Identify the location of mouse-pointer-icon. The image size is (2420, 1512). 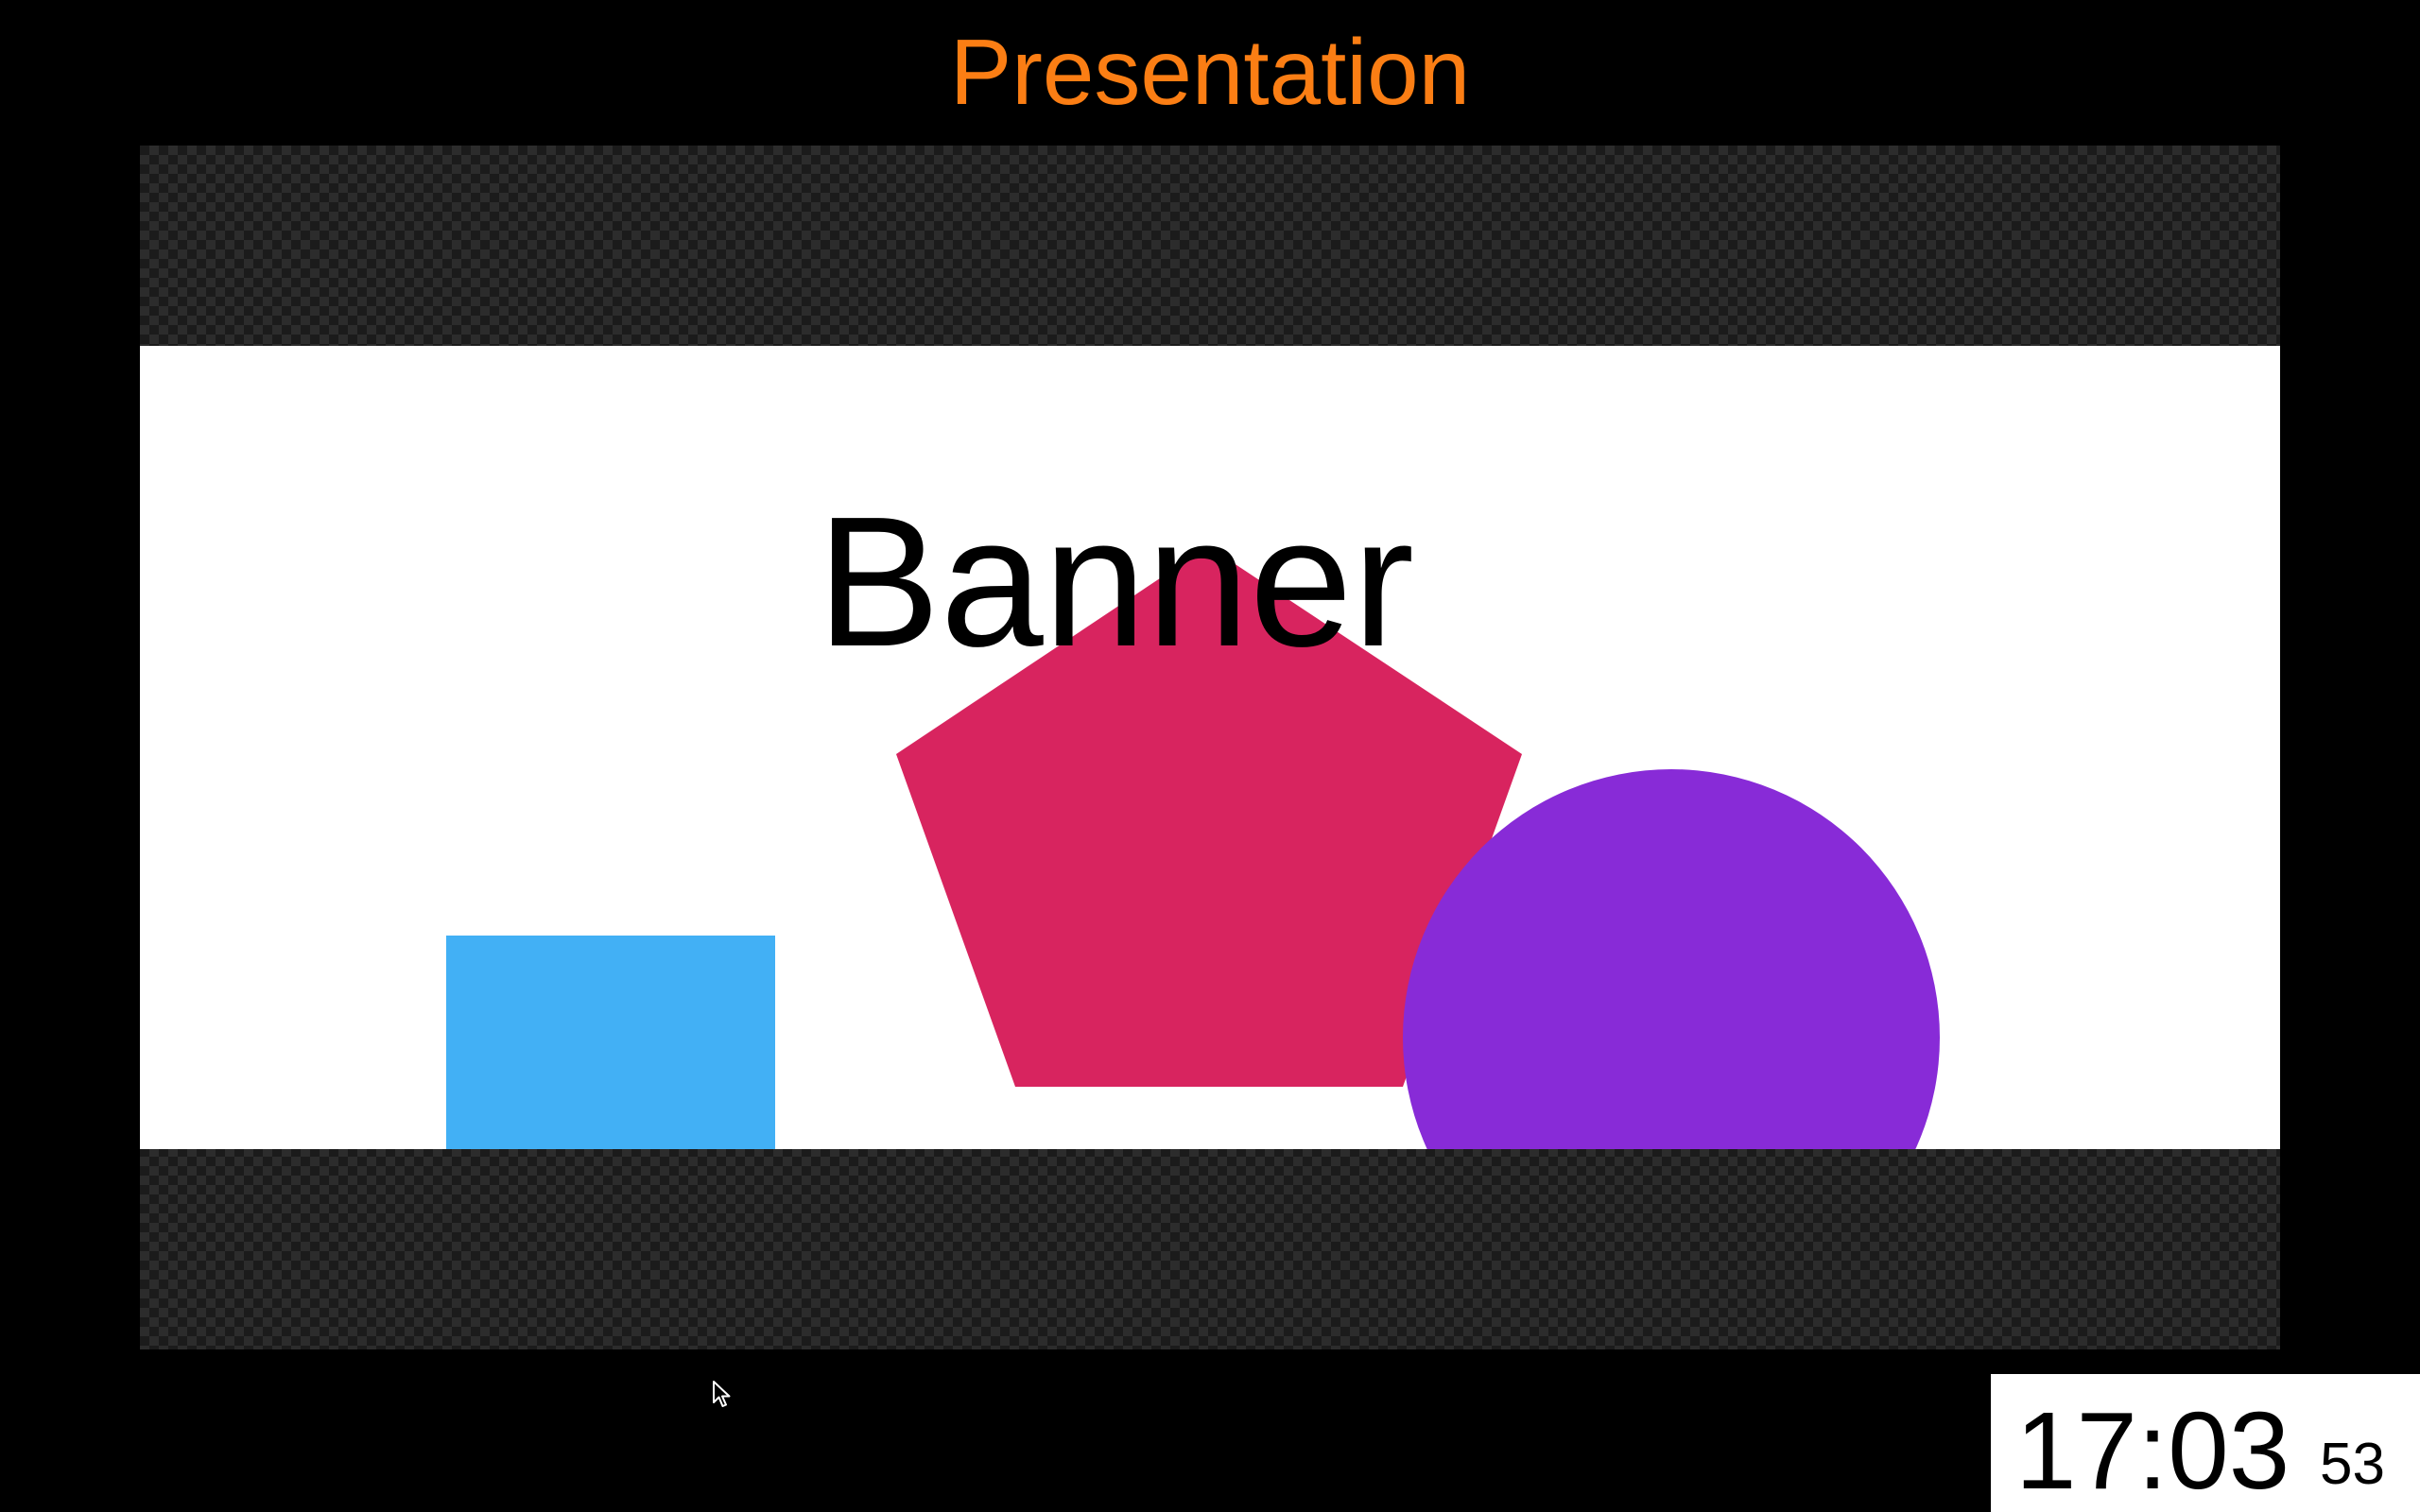
(722, 1394).